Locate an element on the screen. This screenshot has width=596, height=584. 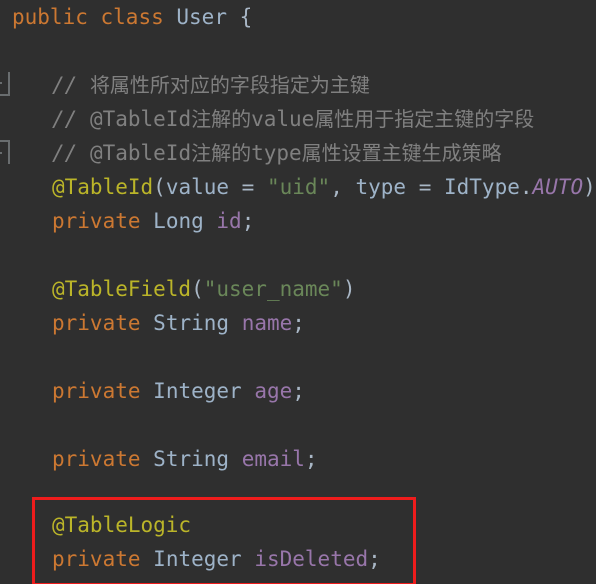
code-line: private Integer age; is located at coordinates (152, 391).